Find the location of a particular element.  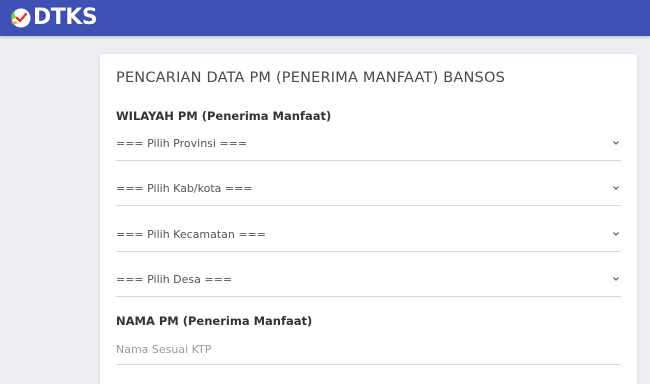

nama-section-label: NAMA PM (Penerima Manfaat) is located at coordinates (214, 321).